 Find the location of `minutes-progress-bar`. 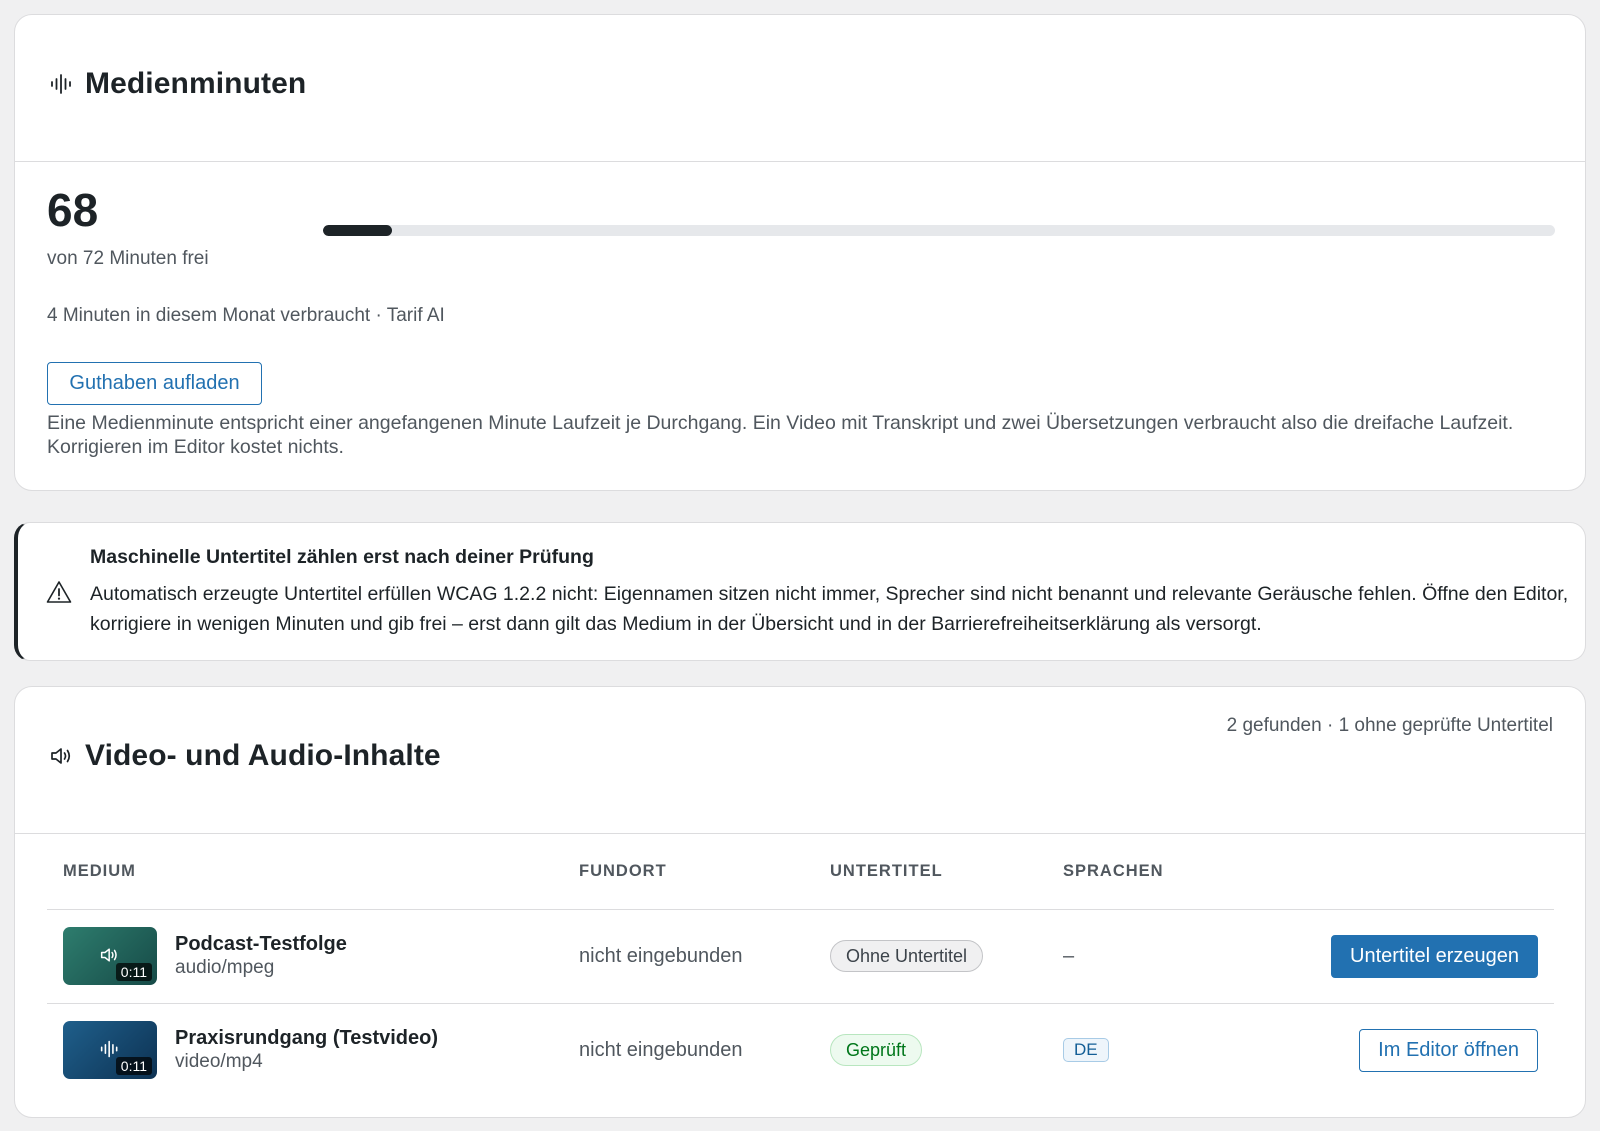

minutes-progress-bar is located at coordinates (939, 230).